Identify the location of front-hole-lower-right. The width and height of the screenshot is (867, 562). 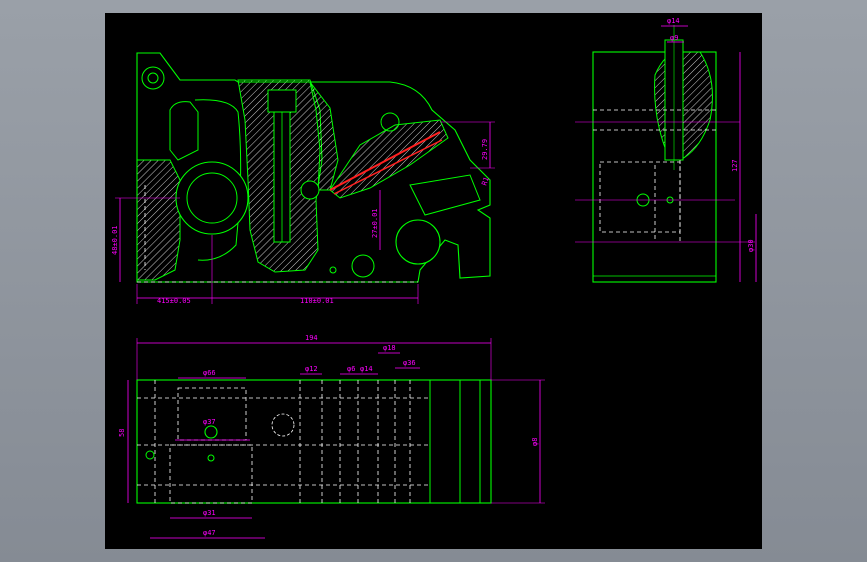
(418, 242).